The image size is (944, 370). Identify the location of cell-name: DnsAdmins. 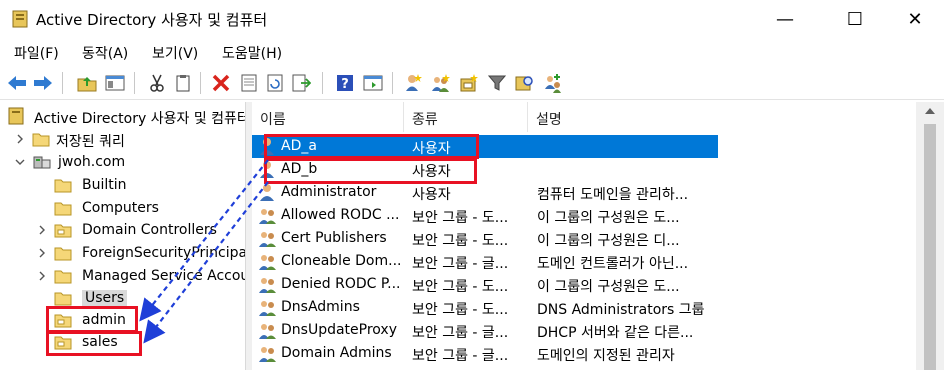
(320, 307).